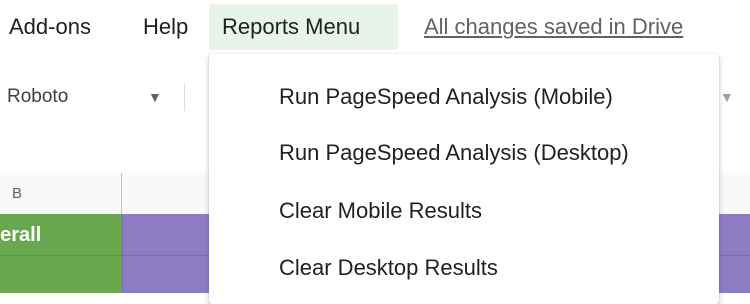 The height and width of the screenshot is (304, 750). What do you see at coordinates (61, 235) in the screenshot?
I see `cell-b1: verall` at bounding box center [61, 235].